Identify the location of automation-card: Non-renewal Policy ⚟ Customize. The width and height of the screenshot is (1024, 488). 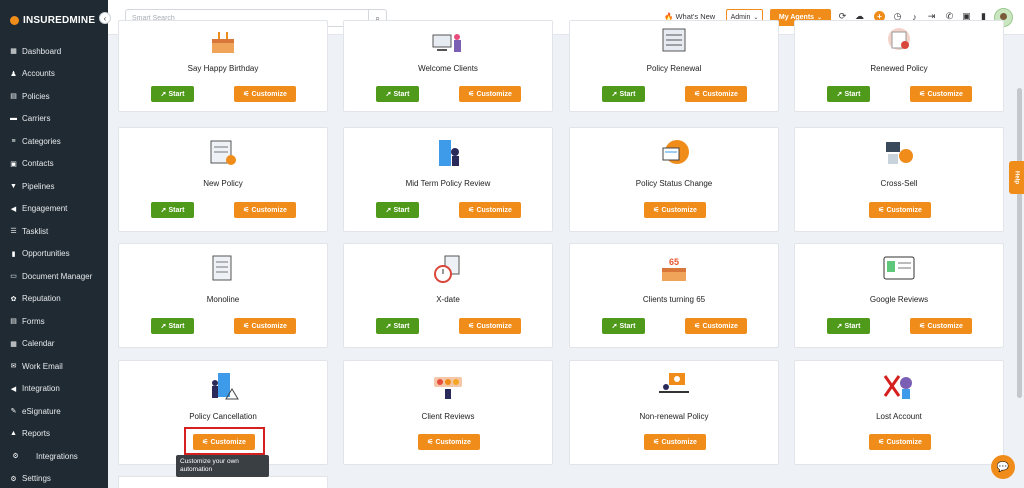
(674, 412).